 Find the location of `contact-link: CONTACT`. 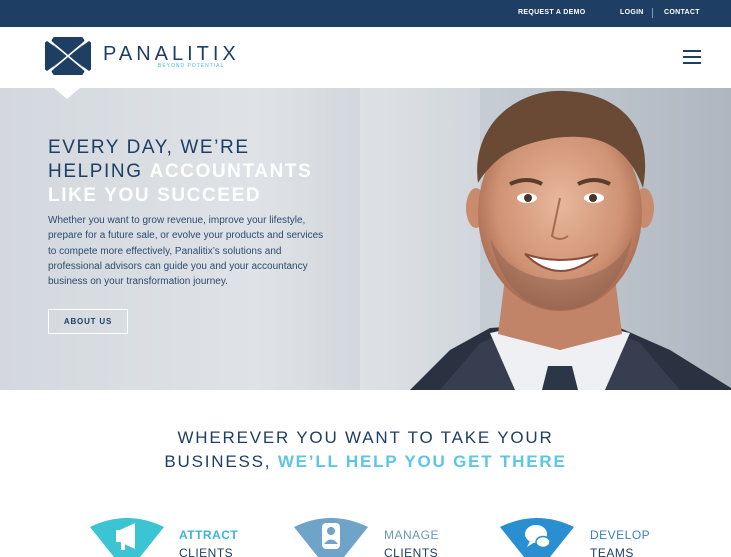

contact-link: CONTACT is located at coordinates (682, 12).